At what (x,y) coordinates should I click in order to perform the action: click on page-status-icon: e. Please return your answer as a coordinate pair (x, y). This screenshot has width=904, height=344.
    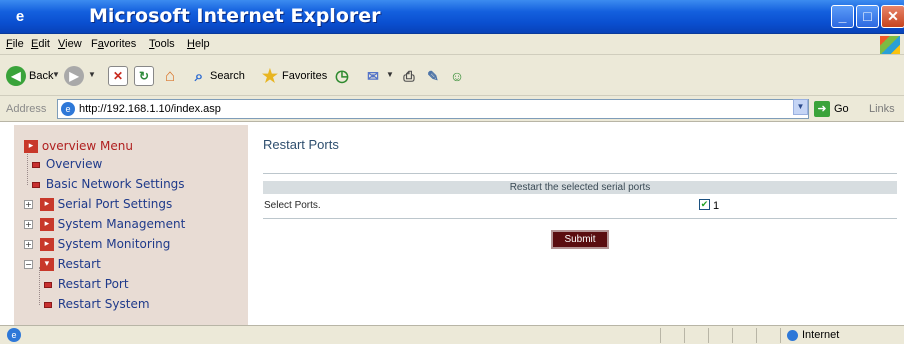
    Looking at the image, I should click on (14, 335).